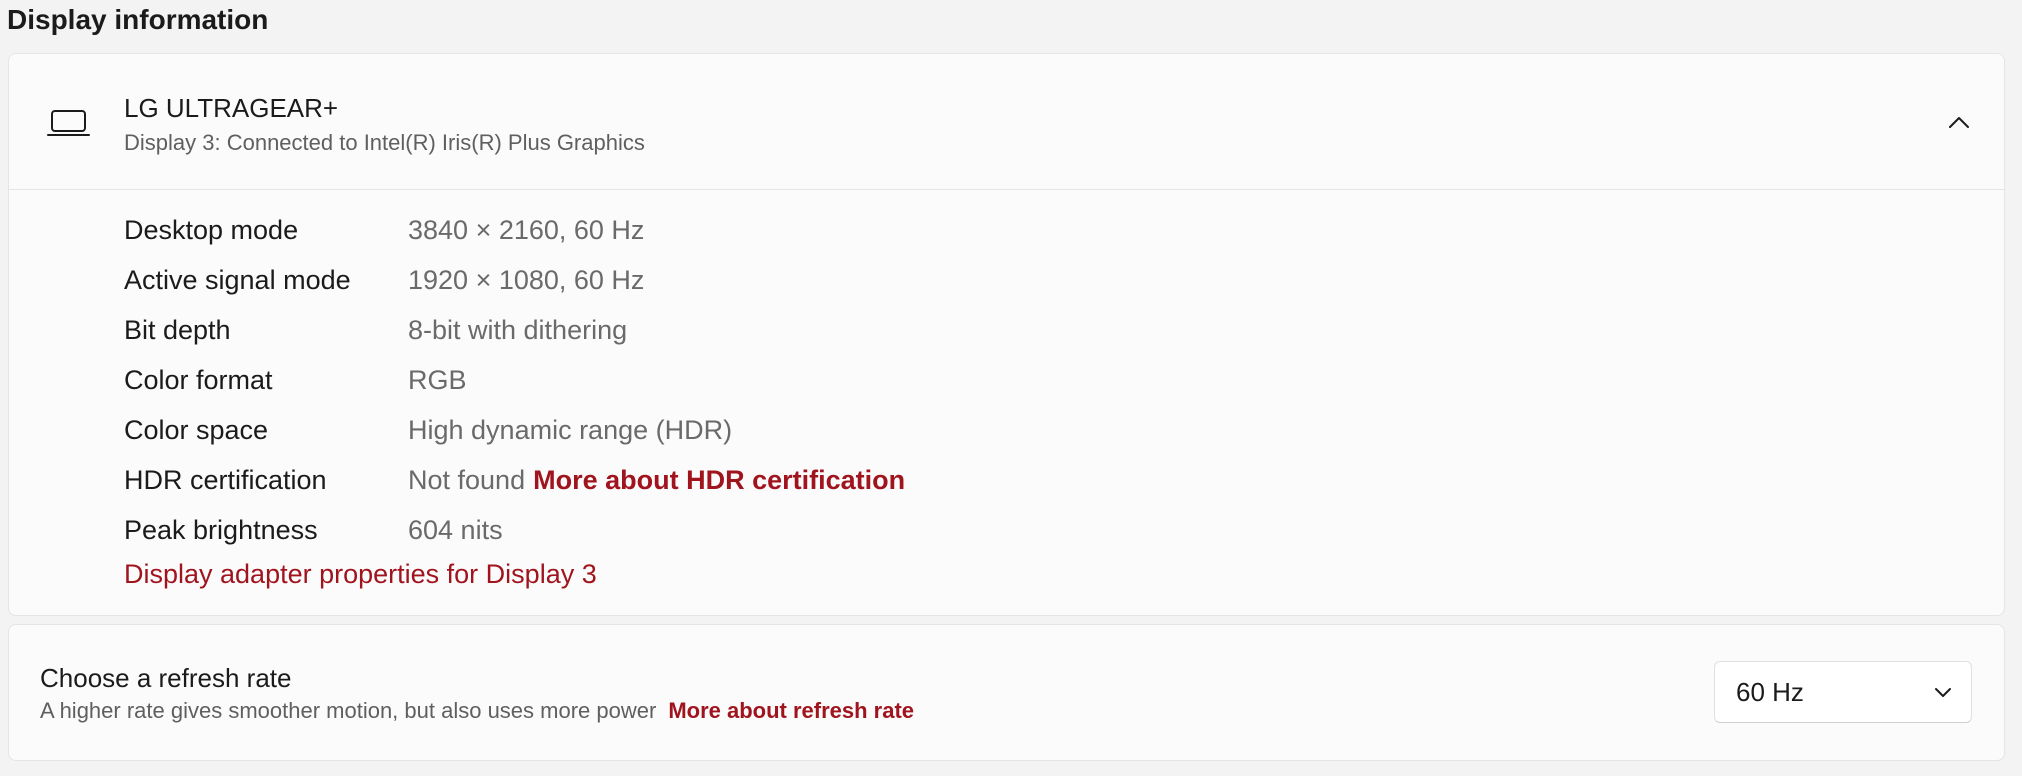 Image resolution: width=2022 pixels, height=776 pixels. I want to click on info-label: HDR certification, so click(225, 480).